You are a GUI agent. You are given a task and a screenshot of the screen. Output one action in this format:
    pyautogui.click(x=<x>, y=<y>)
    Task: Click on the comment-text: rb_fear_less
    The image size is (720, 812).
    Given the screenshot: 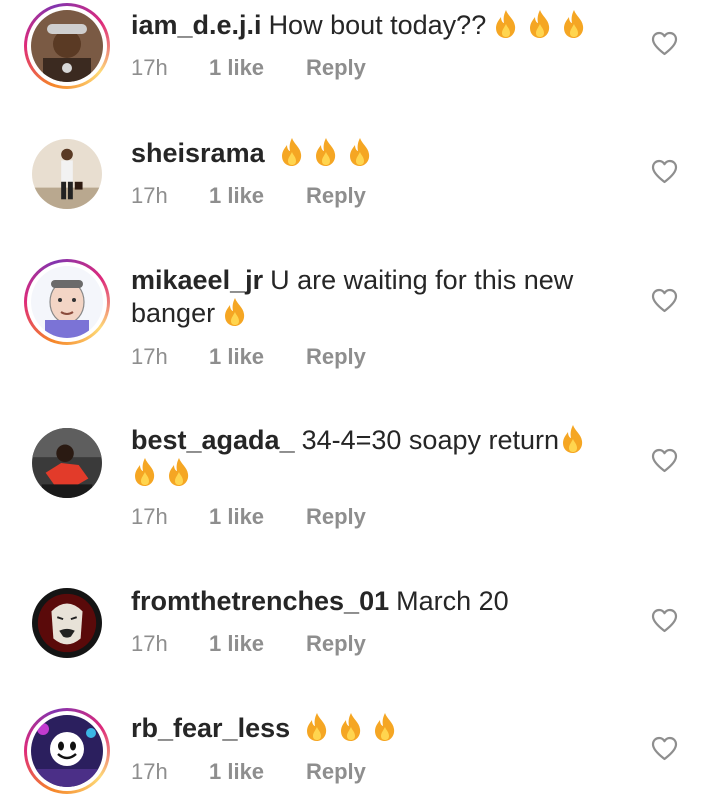 What is the action you would take?
    pyautogui.click(x=361, y=728)
    